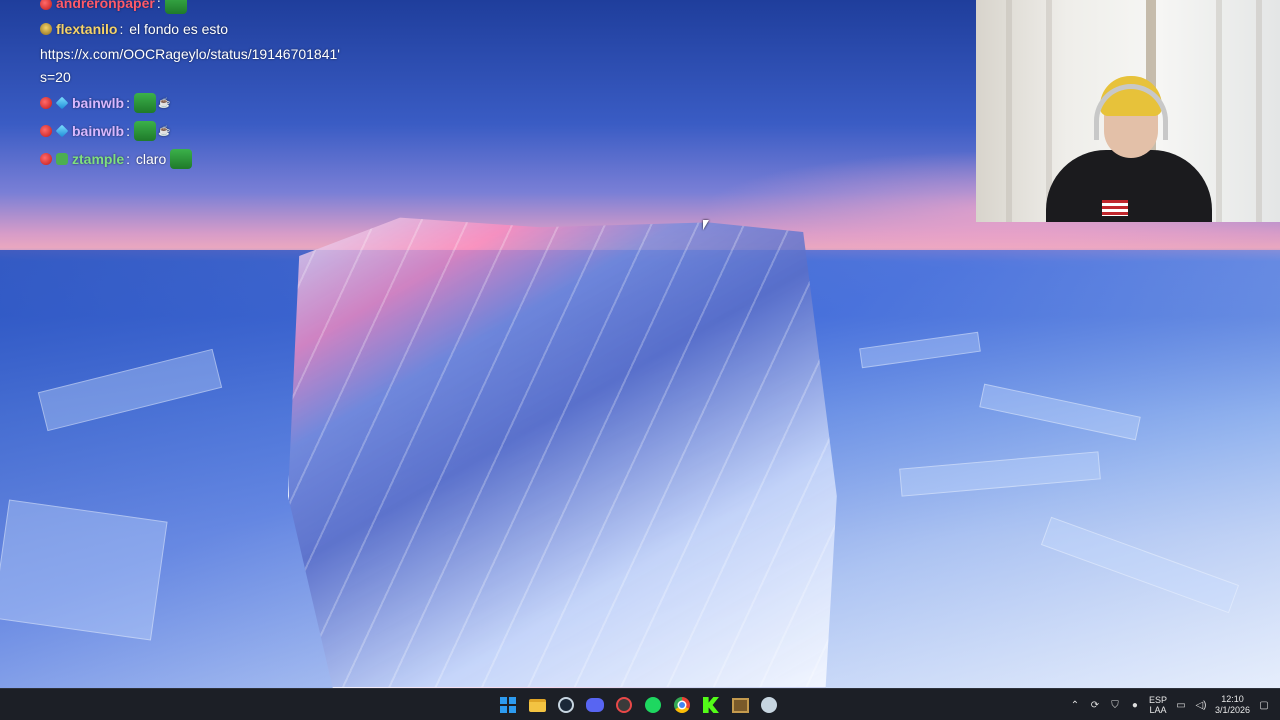  What do you see at coordinates (1232, 699) in the screenshot?
I see `clock-time: 12:10` at bounding box center [1232, 699].